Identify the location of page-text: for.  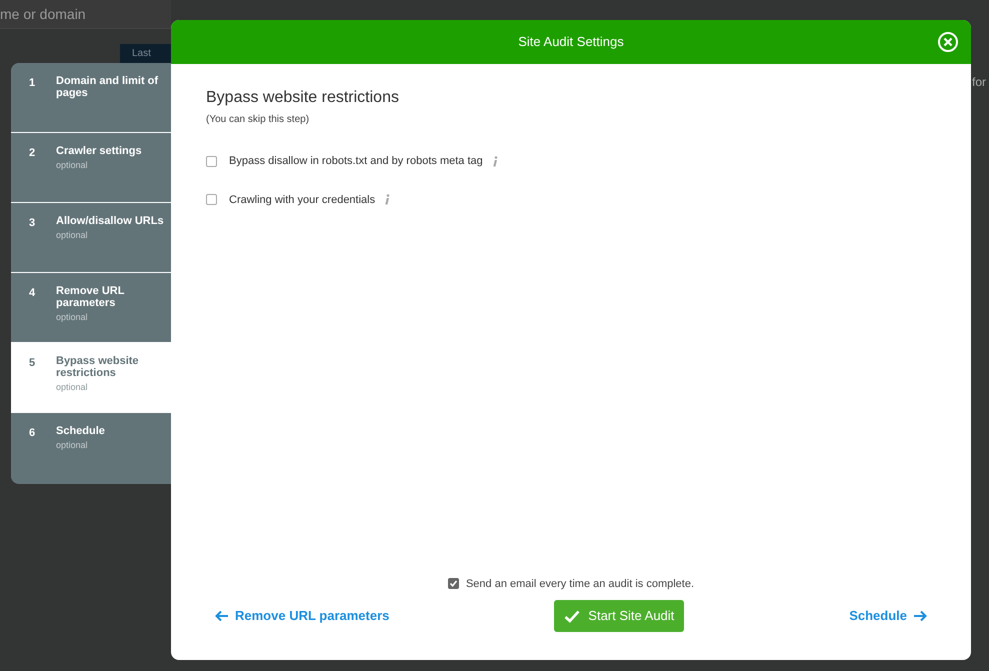
(979, 82).